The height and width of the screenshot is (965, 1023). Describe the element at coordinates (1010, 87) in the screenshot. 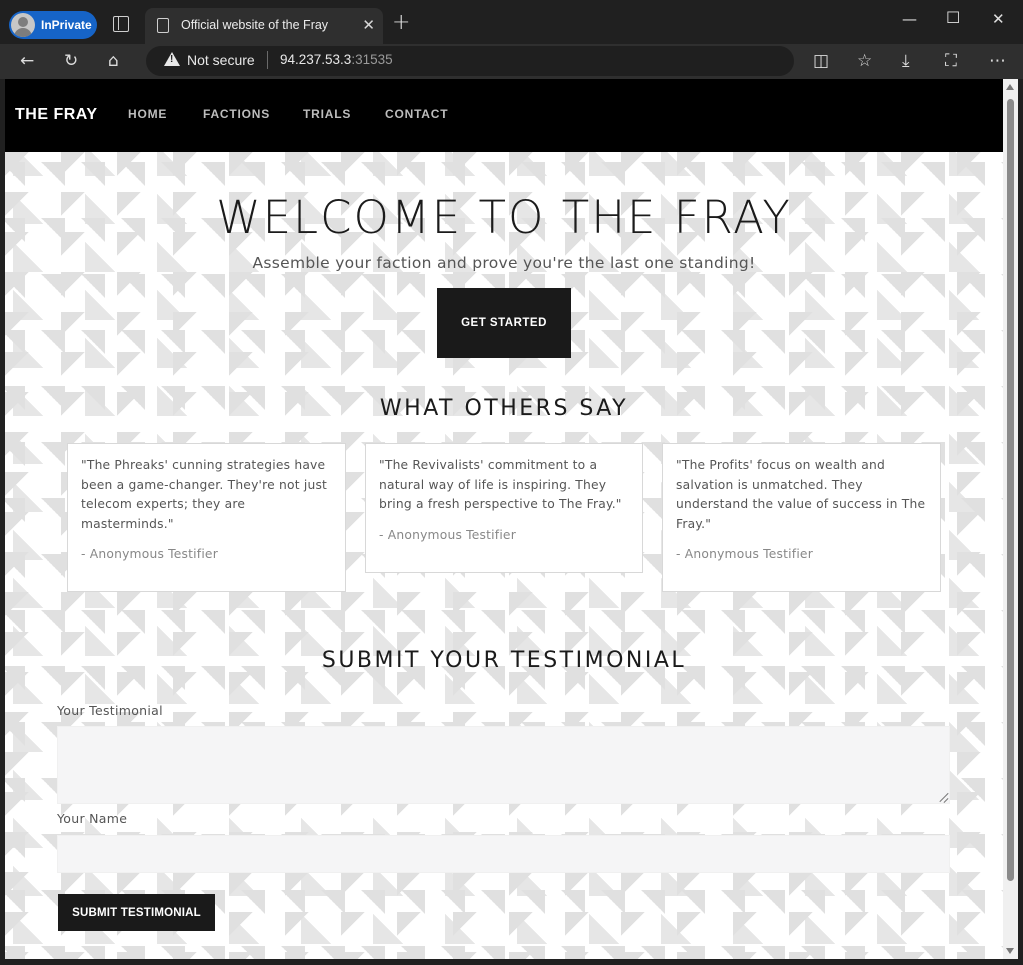

I see `scroll-up-icon` at that location.